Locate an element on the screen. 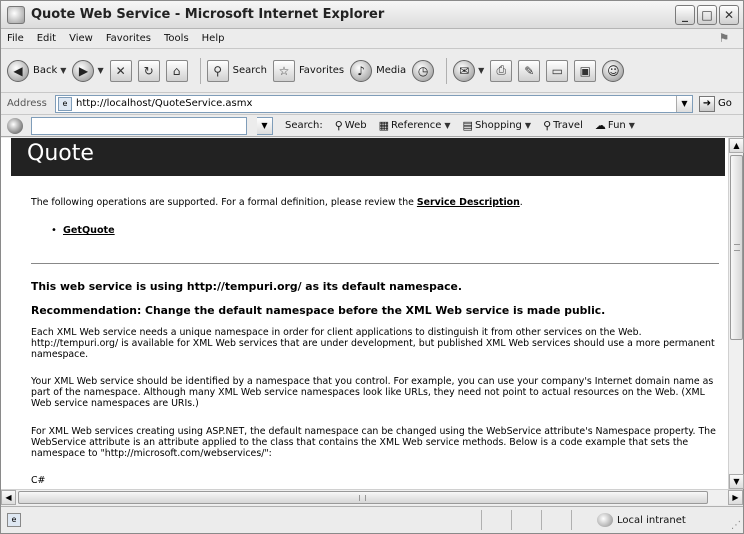 This screenshot has height=534, width=744. web-label: Web is located at coordinates (355, 125).